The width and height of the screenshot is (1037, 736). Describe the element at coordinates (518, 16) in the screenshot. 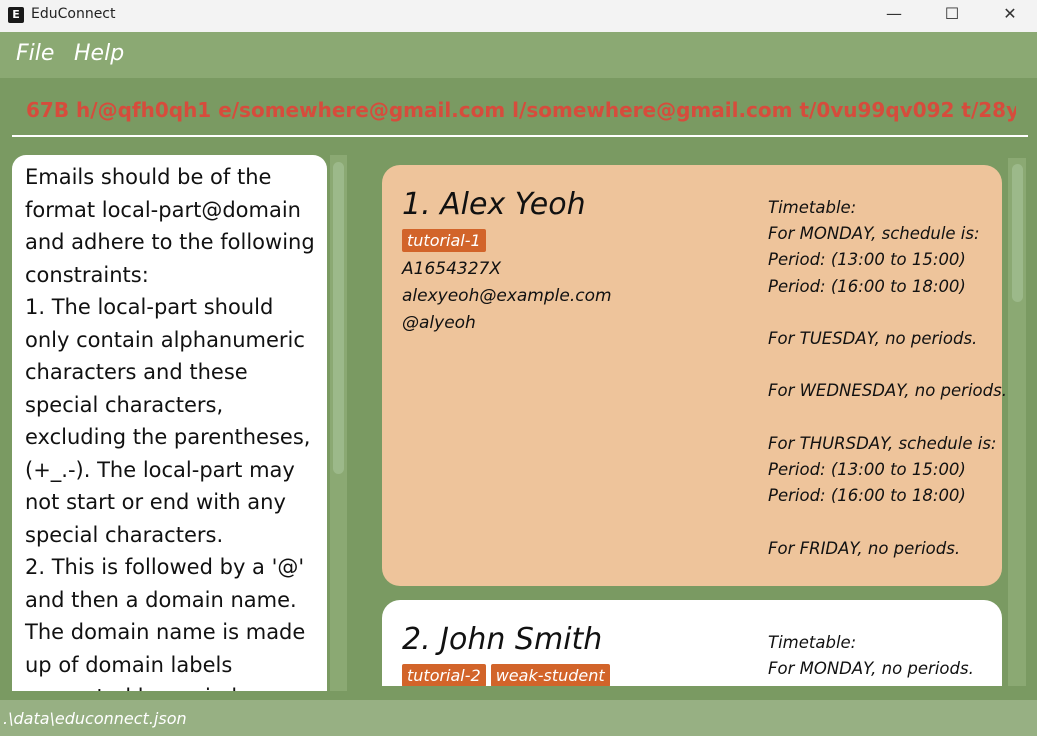

I see `title-bar: E EduConnect — ☐ ✕` at that location.